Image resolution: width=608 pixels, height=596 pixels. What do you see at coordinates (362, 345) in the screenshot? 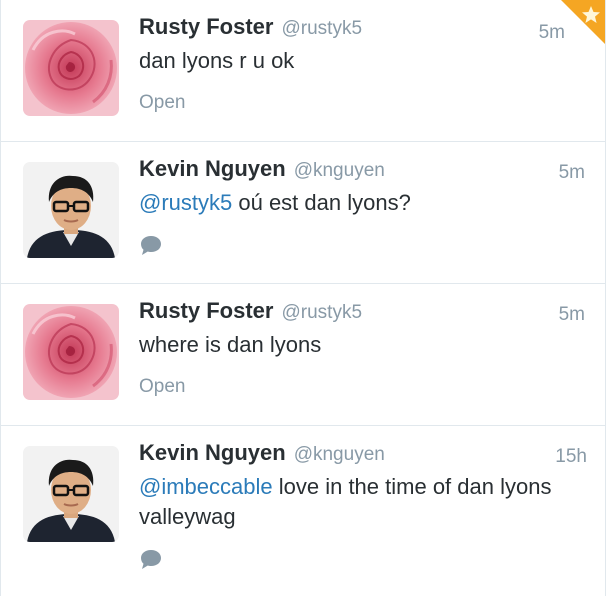
I see `tweet-text: where is dan lyons` at bounding box center [362, 345].